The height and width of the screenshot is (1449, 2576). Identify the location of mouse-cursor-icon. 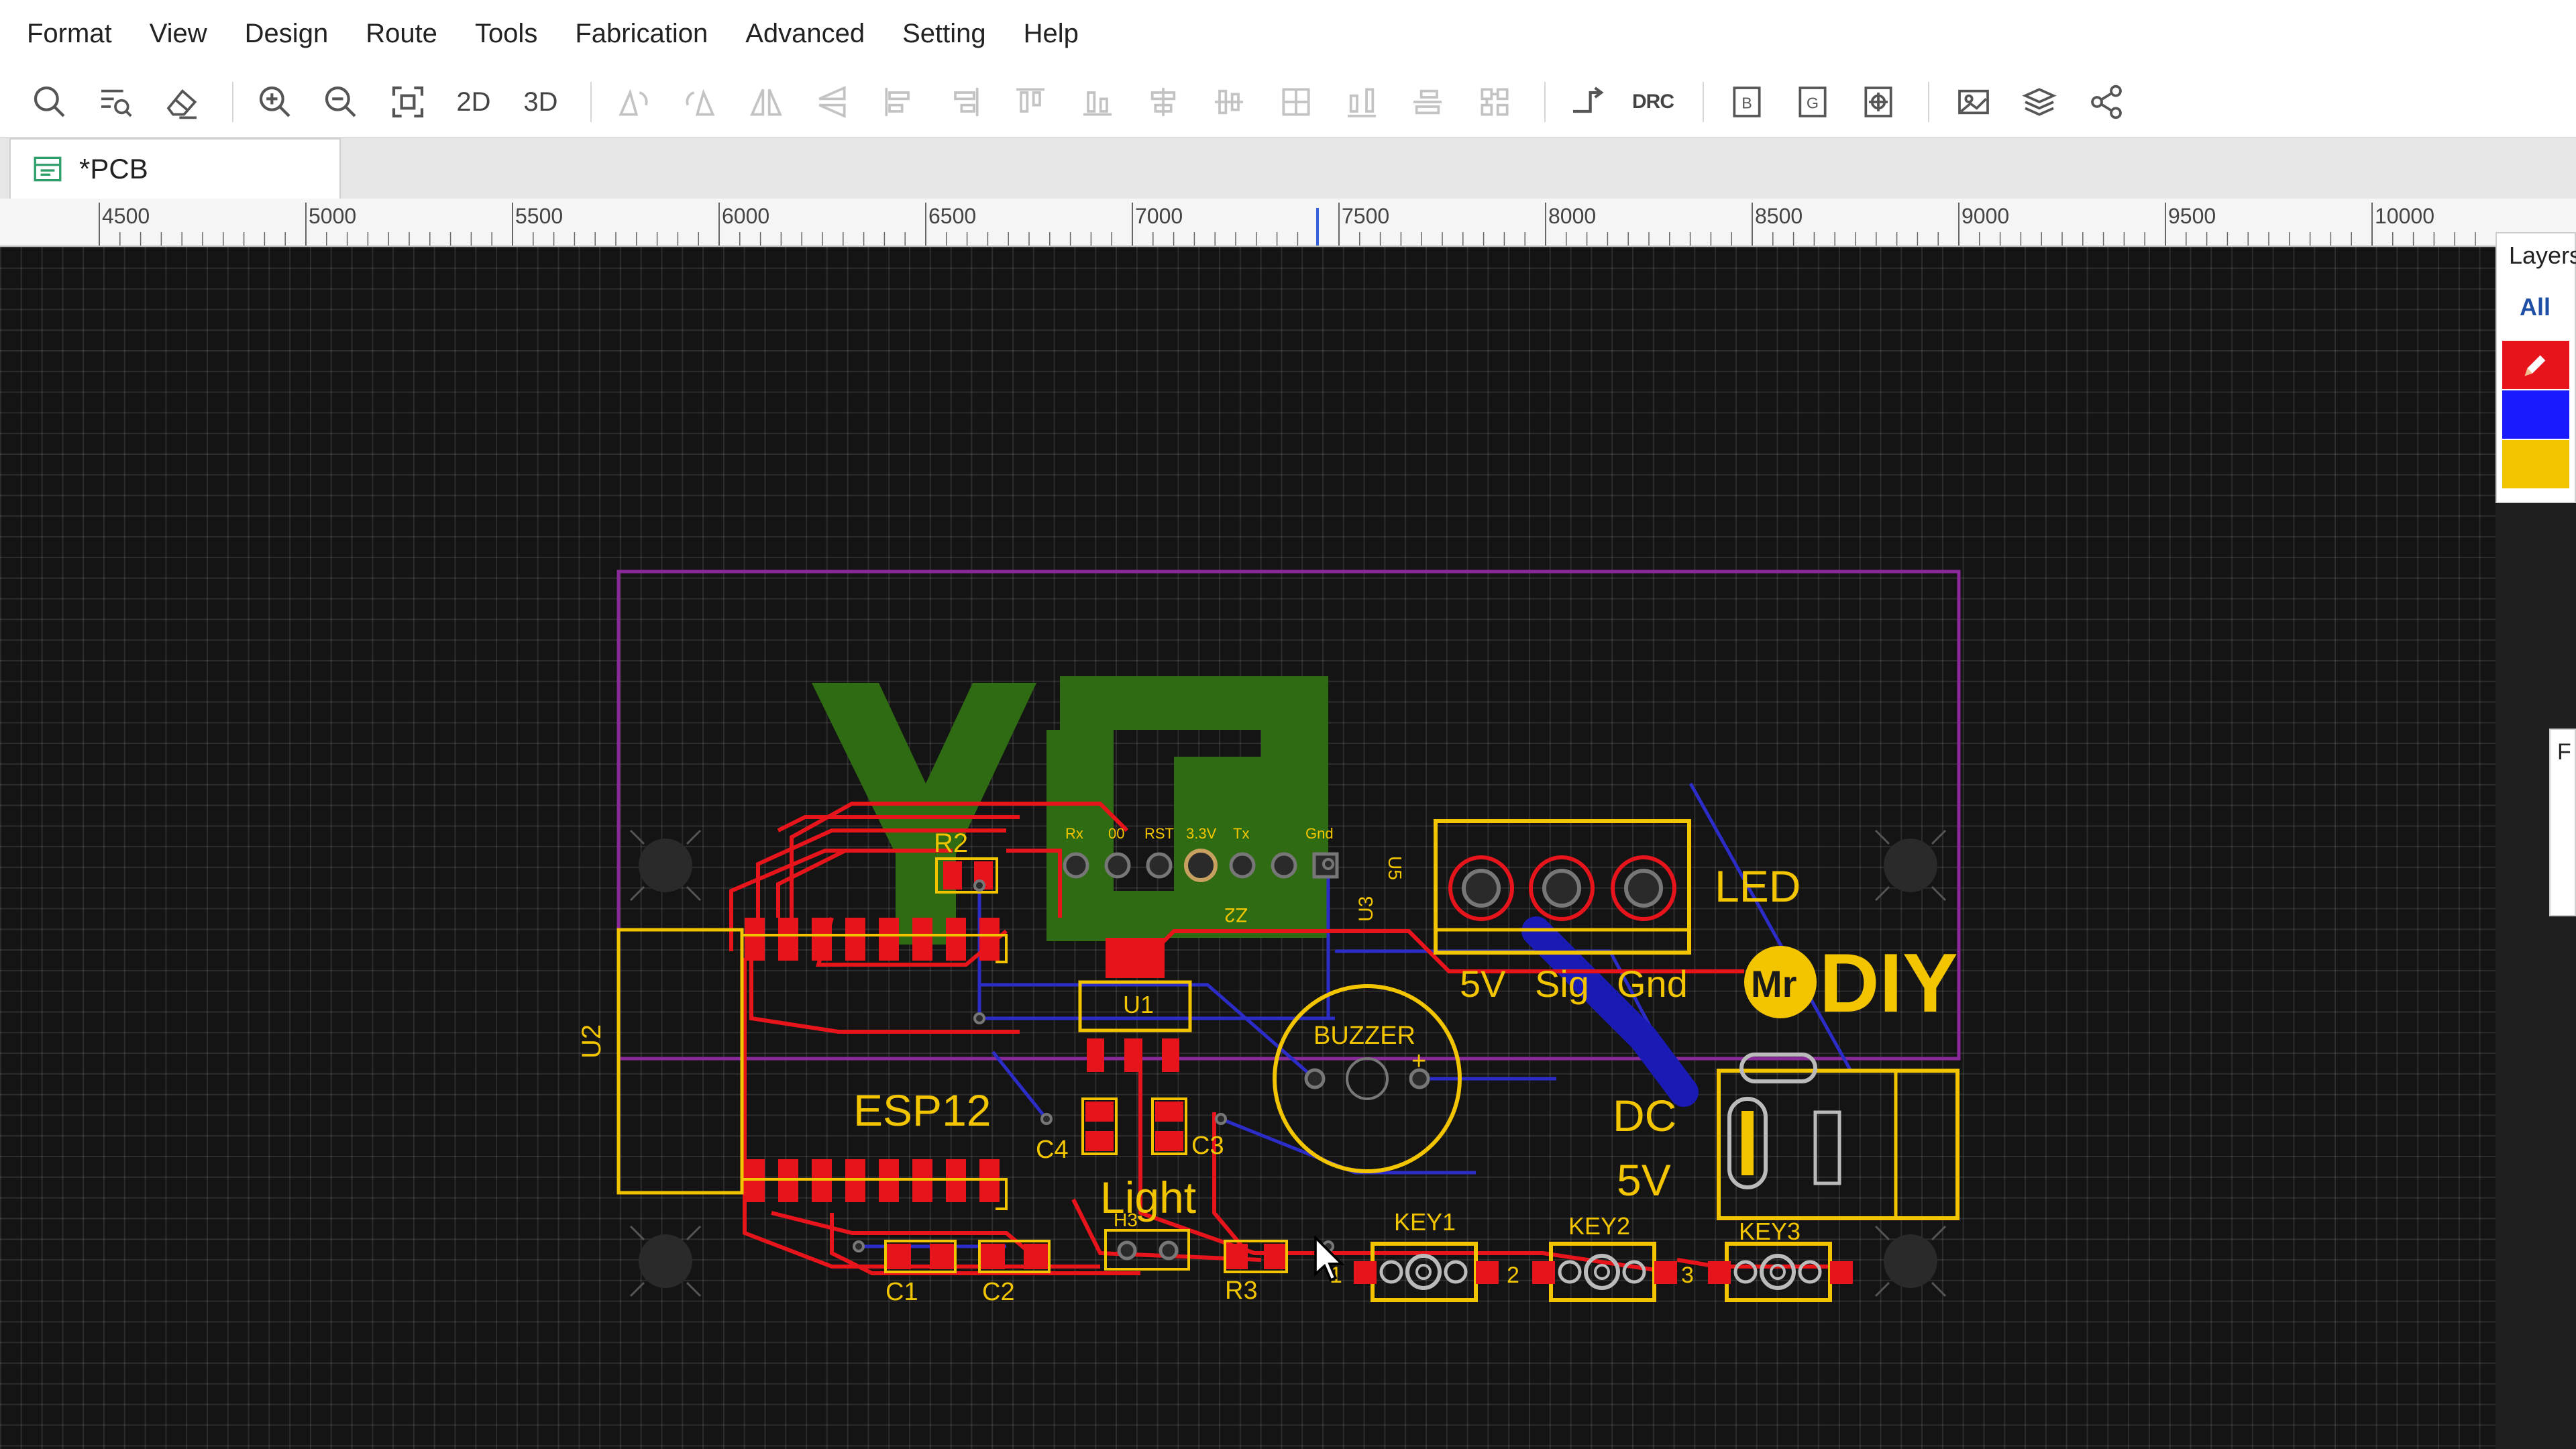
(1329, 1259).